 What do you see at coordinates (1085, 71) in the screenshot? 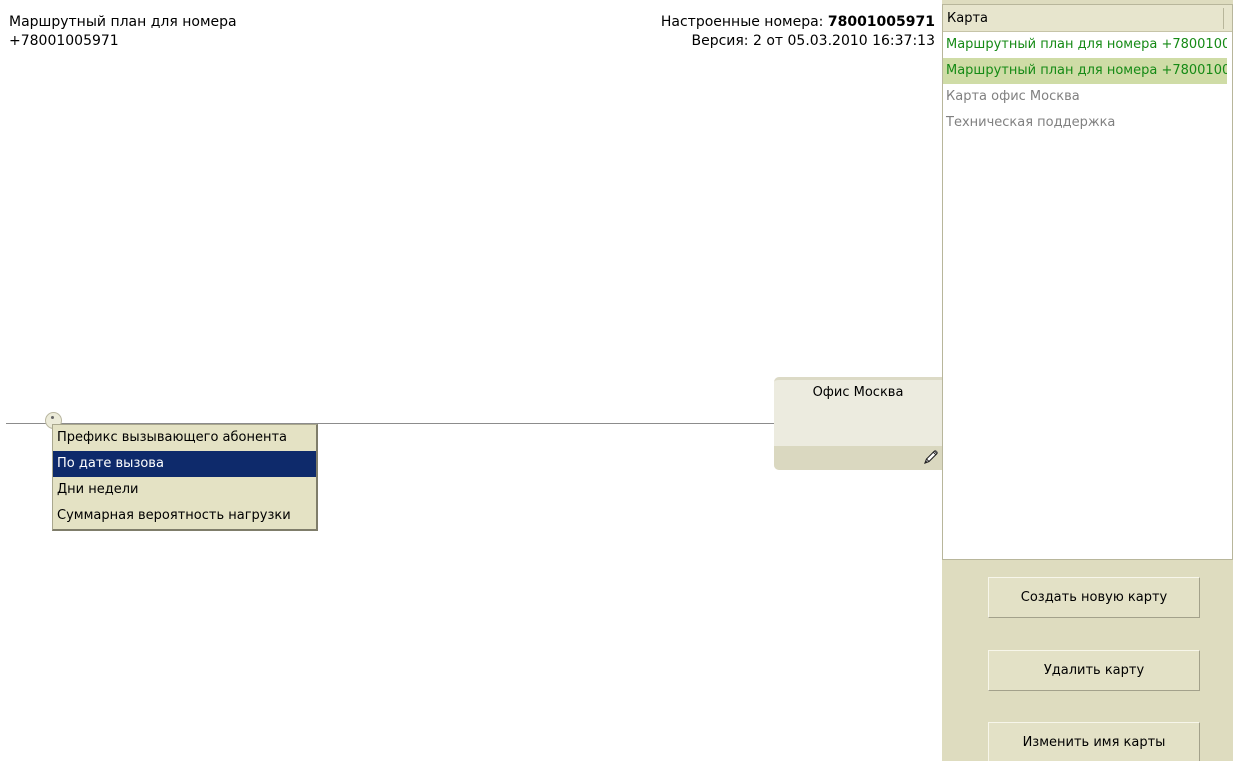
I see `list-item-selected: Маршрутный план для номера +78001005971` at bounding box center [1085, 71].